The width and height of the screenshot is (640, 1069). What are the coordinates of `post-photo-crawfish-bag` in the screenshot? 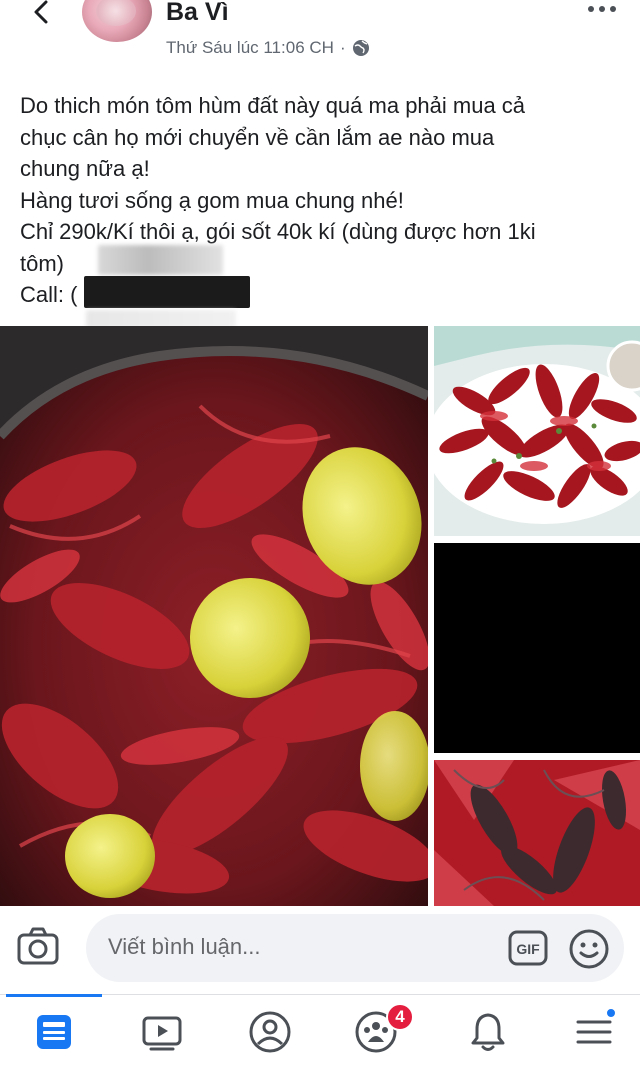 It's located at (537, 833).